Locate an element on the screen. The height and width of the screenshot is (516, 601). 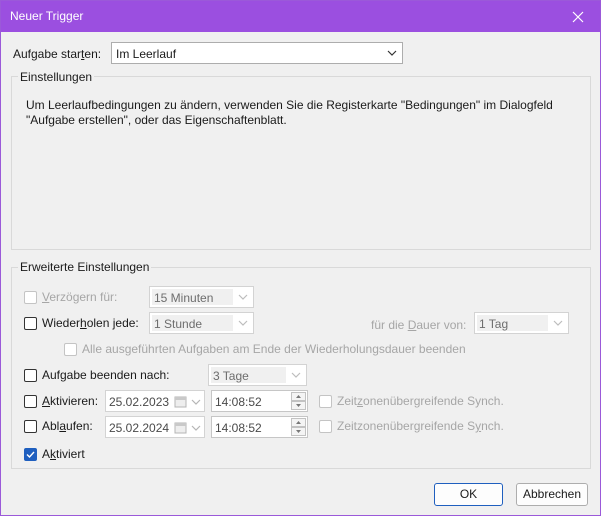
repeat-duration-select: 1 Tag is located at coordinates (521, 323).